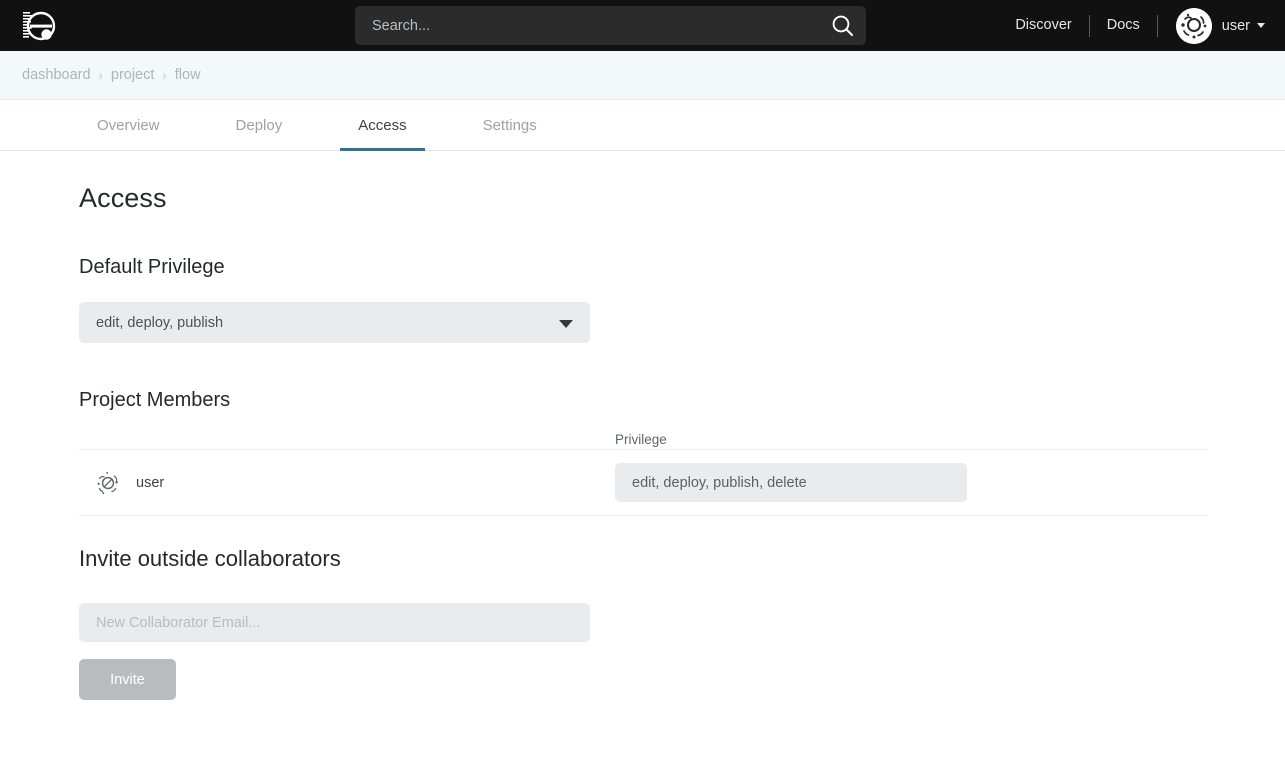 Image resolution: width=1285 pixels, height=757 pixels. I want to click on member-privilege-cell: edit, deploy, publish, delete, so click(911, 482).